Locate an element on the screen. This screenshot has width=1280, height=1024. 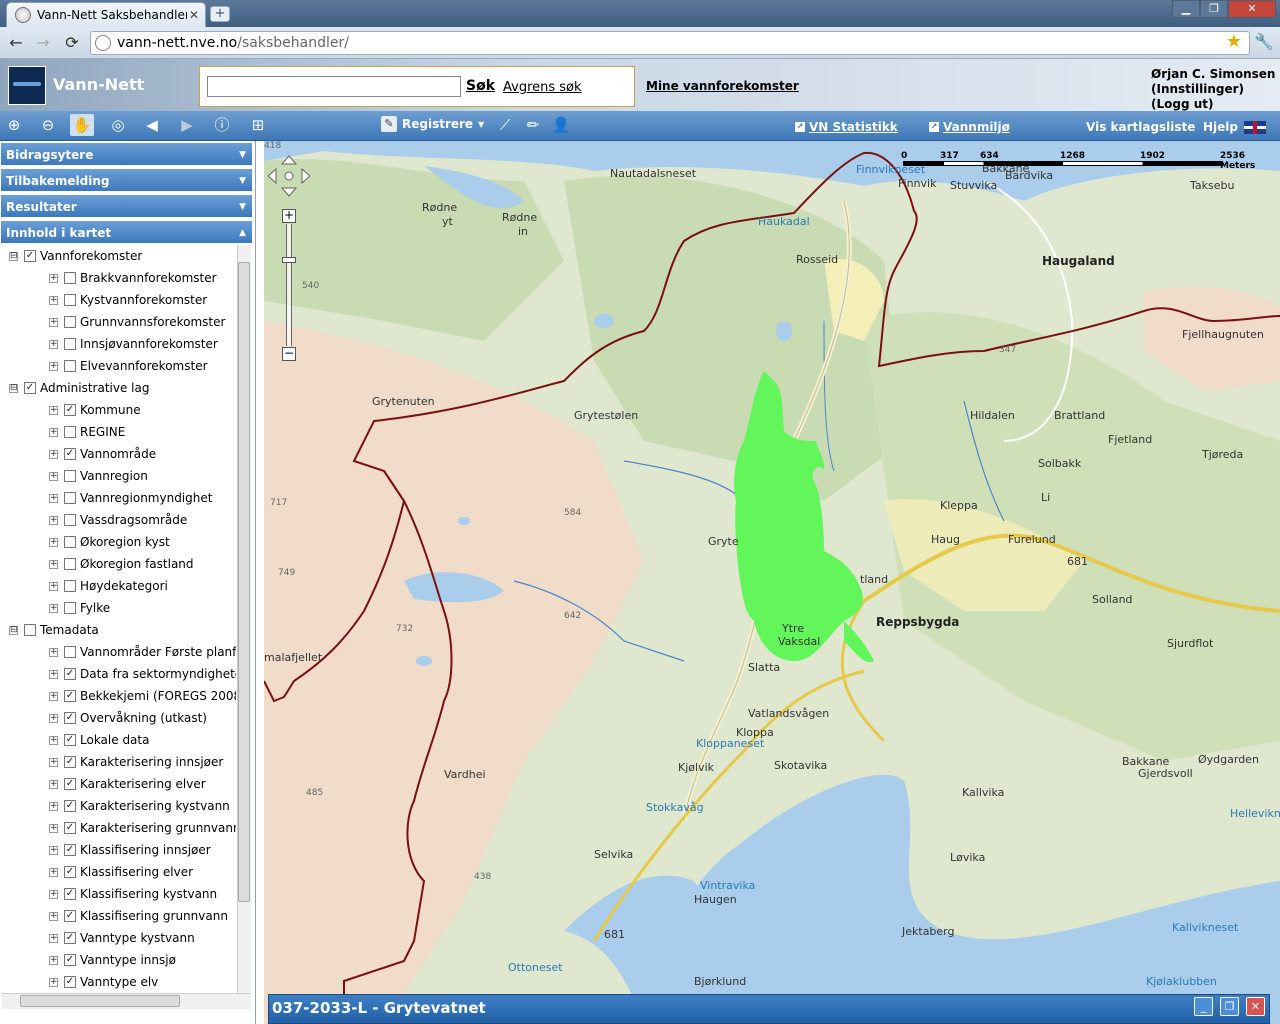
zoom-out-tool-icon: ⊖ is located at coordinates (48, 125).